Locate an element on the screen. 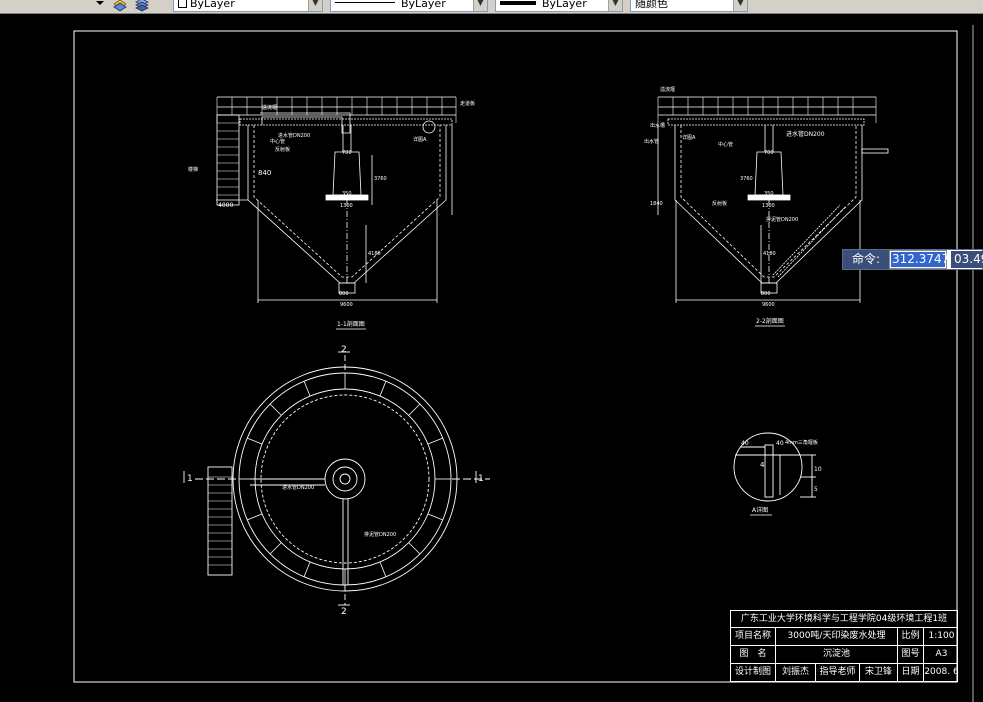  plotstyle-select: 随颜色 ▼ is located at coordinates (689, 6).